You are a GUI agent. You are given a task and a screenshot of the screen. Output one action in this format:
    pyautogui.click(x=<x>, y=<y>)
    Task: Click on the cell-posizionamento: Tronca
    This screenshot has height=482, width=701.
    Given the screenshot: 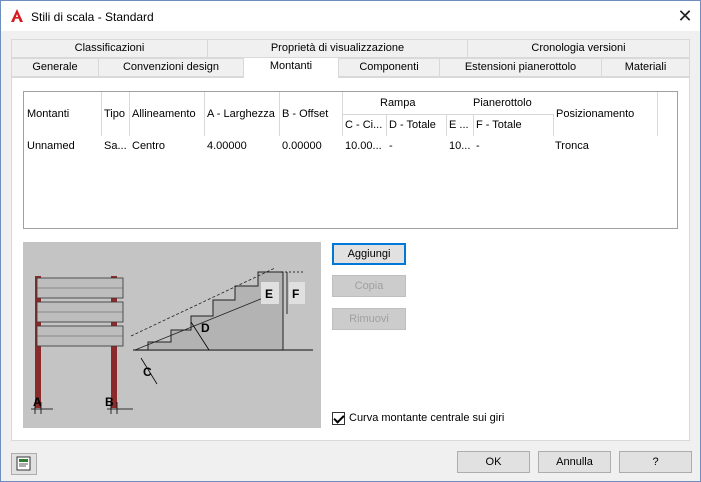 What is the action you would take?
    pyautogui.click(x=572, y=146)
    